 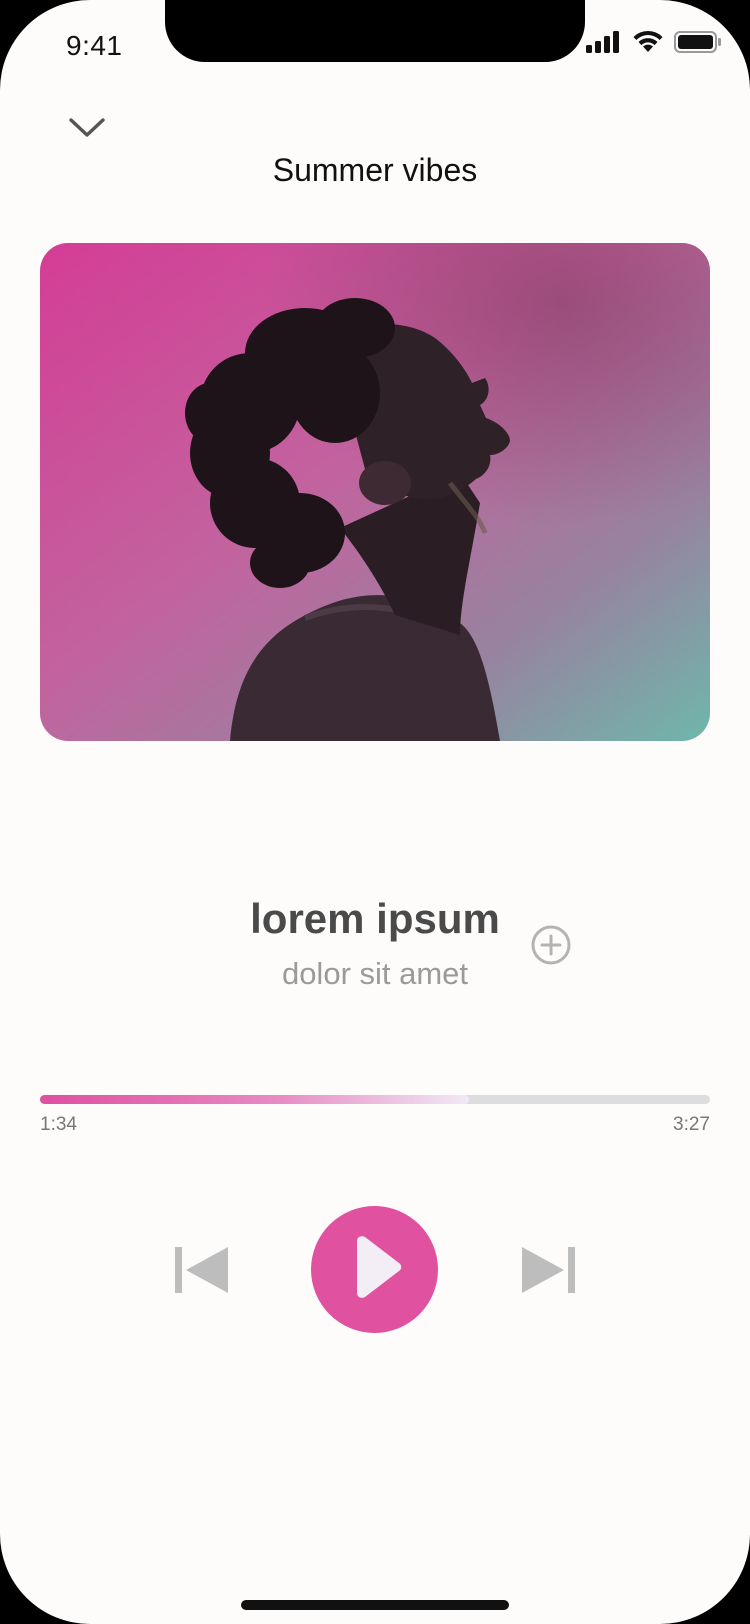 I want to click on cellular-signal-icon, so click(x=604, y=44).